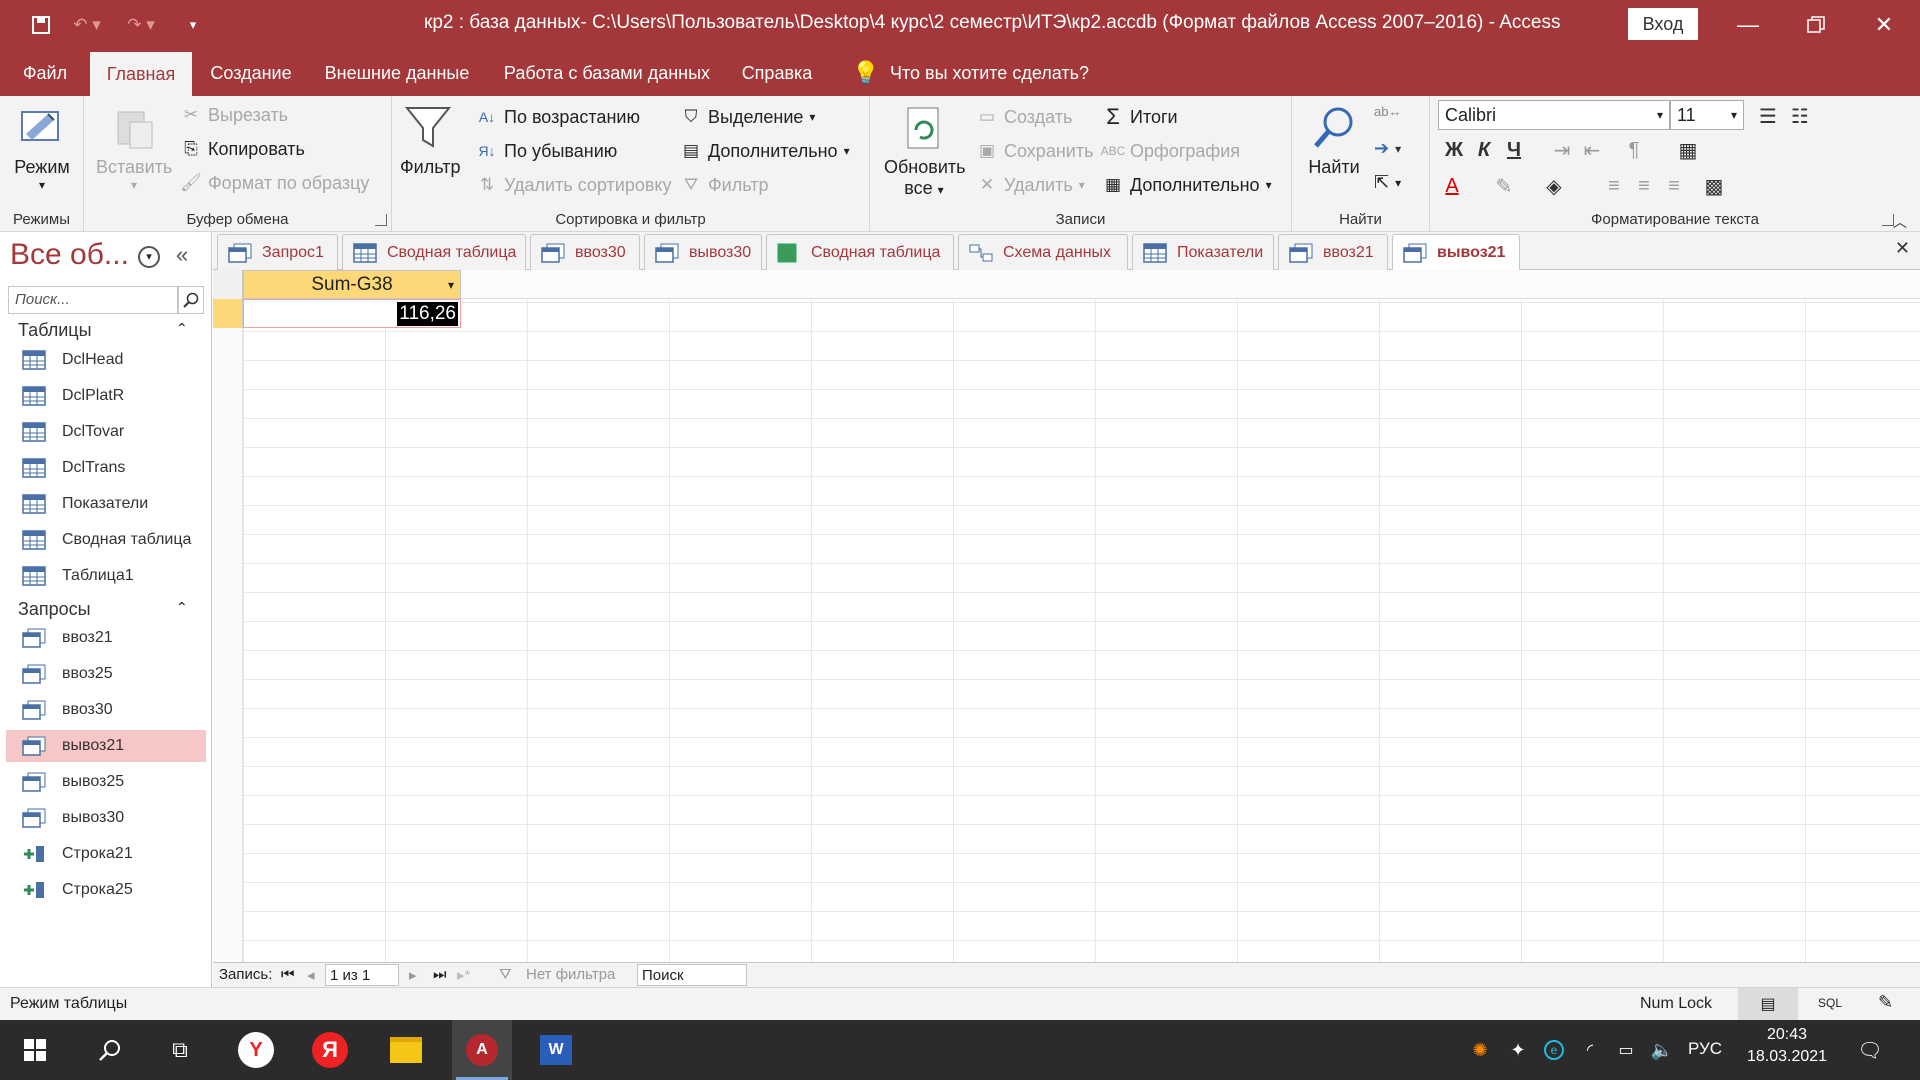 This screenshot has height=1080, width=1920. What do you see at coordinates (1203, 252) in the screenshot?
I see `doc-tab: Показатели` at bounding box center [1203, 252].